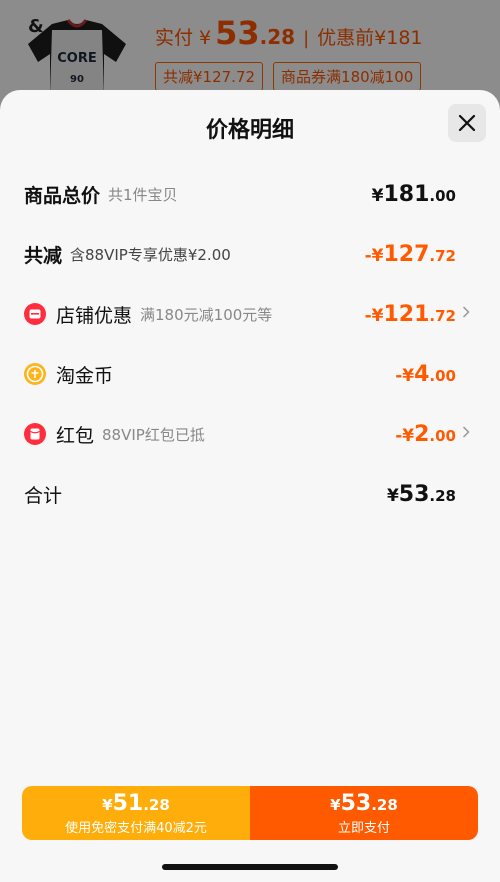 Image resolution: width=500 pixels, height=882 pixels. What do you see at coordinates (356, 803) in the screenshot?
I see `button-integer: 53` at bounding box center [356, 803].